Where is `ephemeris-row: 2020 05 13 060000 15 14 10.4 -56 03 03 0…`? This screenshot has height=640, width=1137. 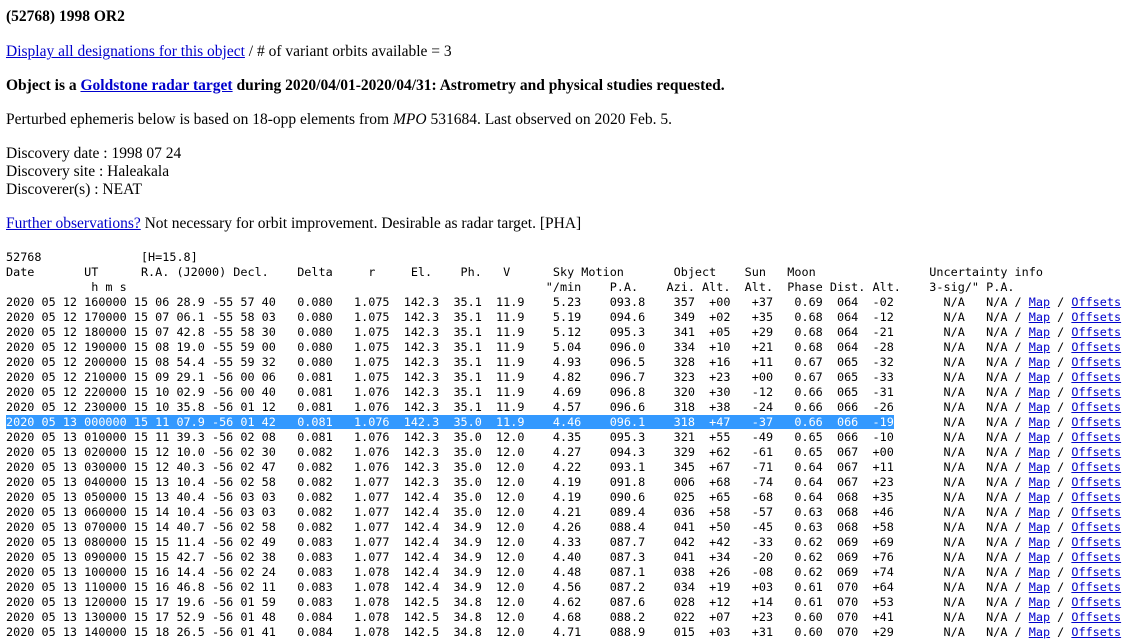 ephemeris-row: 2020 05 13 060000 15 14 10.4 -56 03 03 0… is located at coordinates (563, 512).